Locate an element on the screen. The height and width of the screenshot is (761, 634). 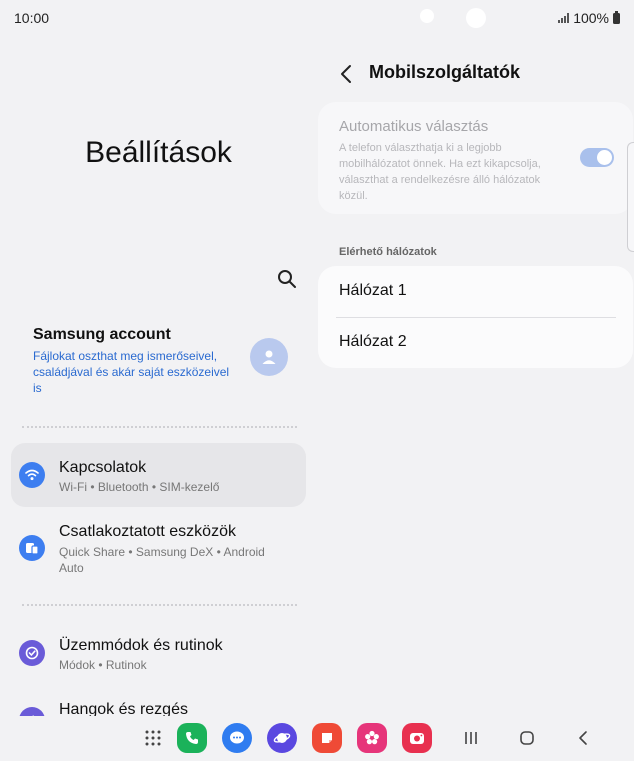
toggle-knob is located at coordinates (604, 157).